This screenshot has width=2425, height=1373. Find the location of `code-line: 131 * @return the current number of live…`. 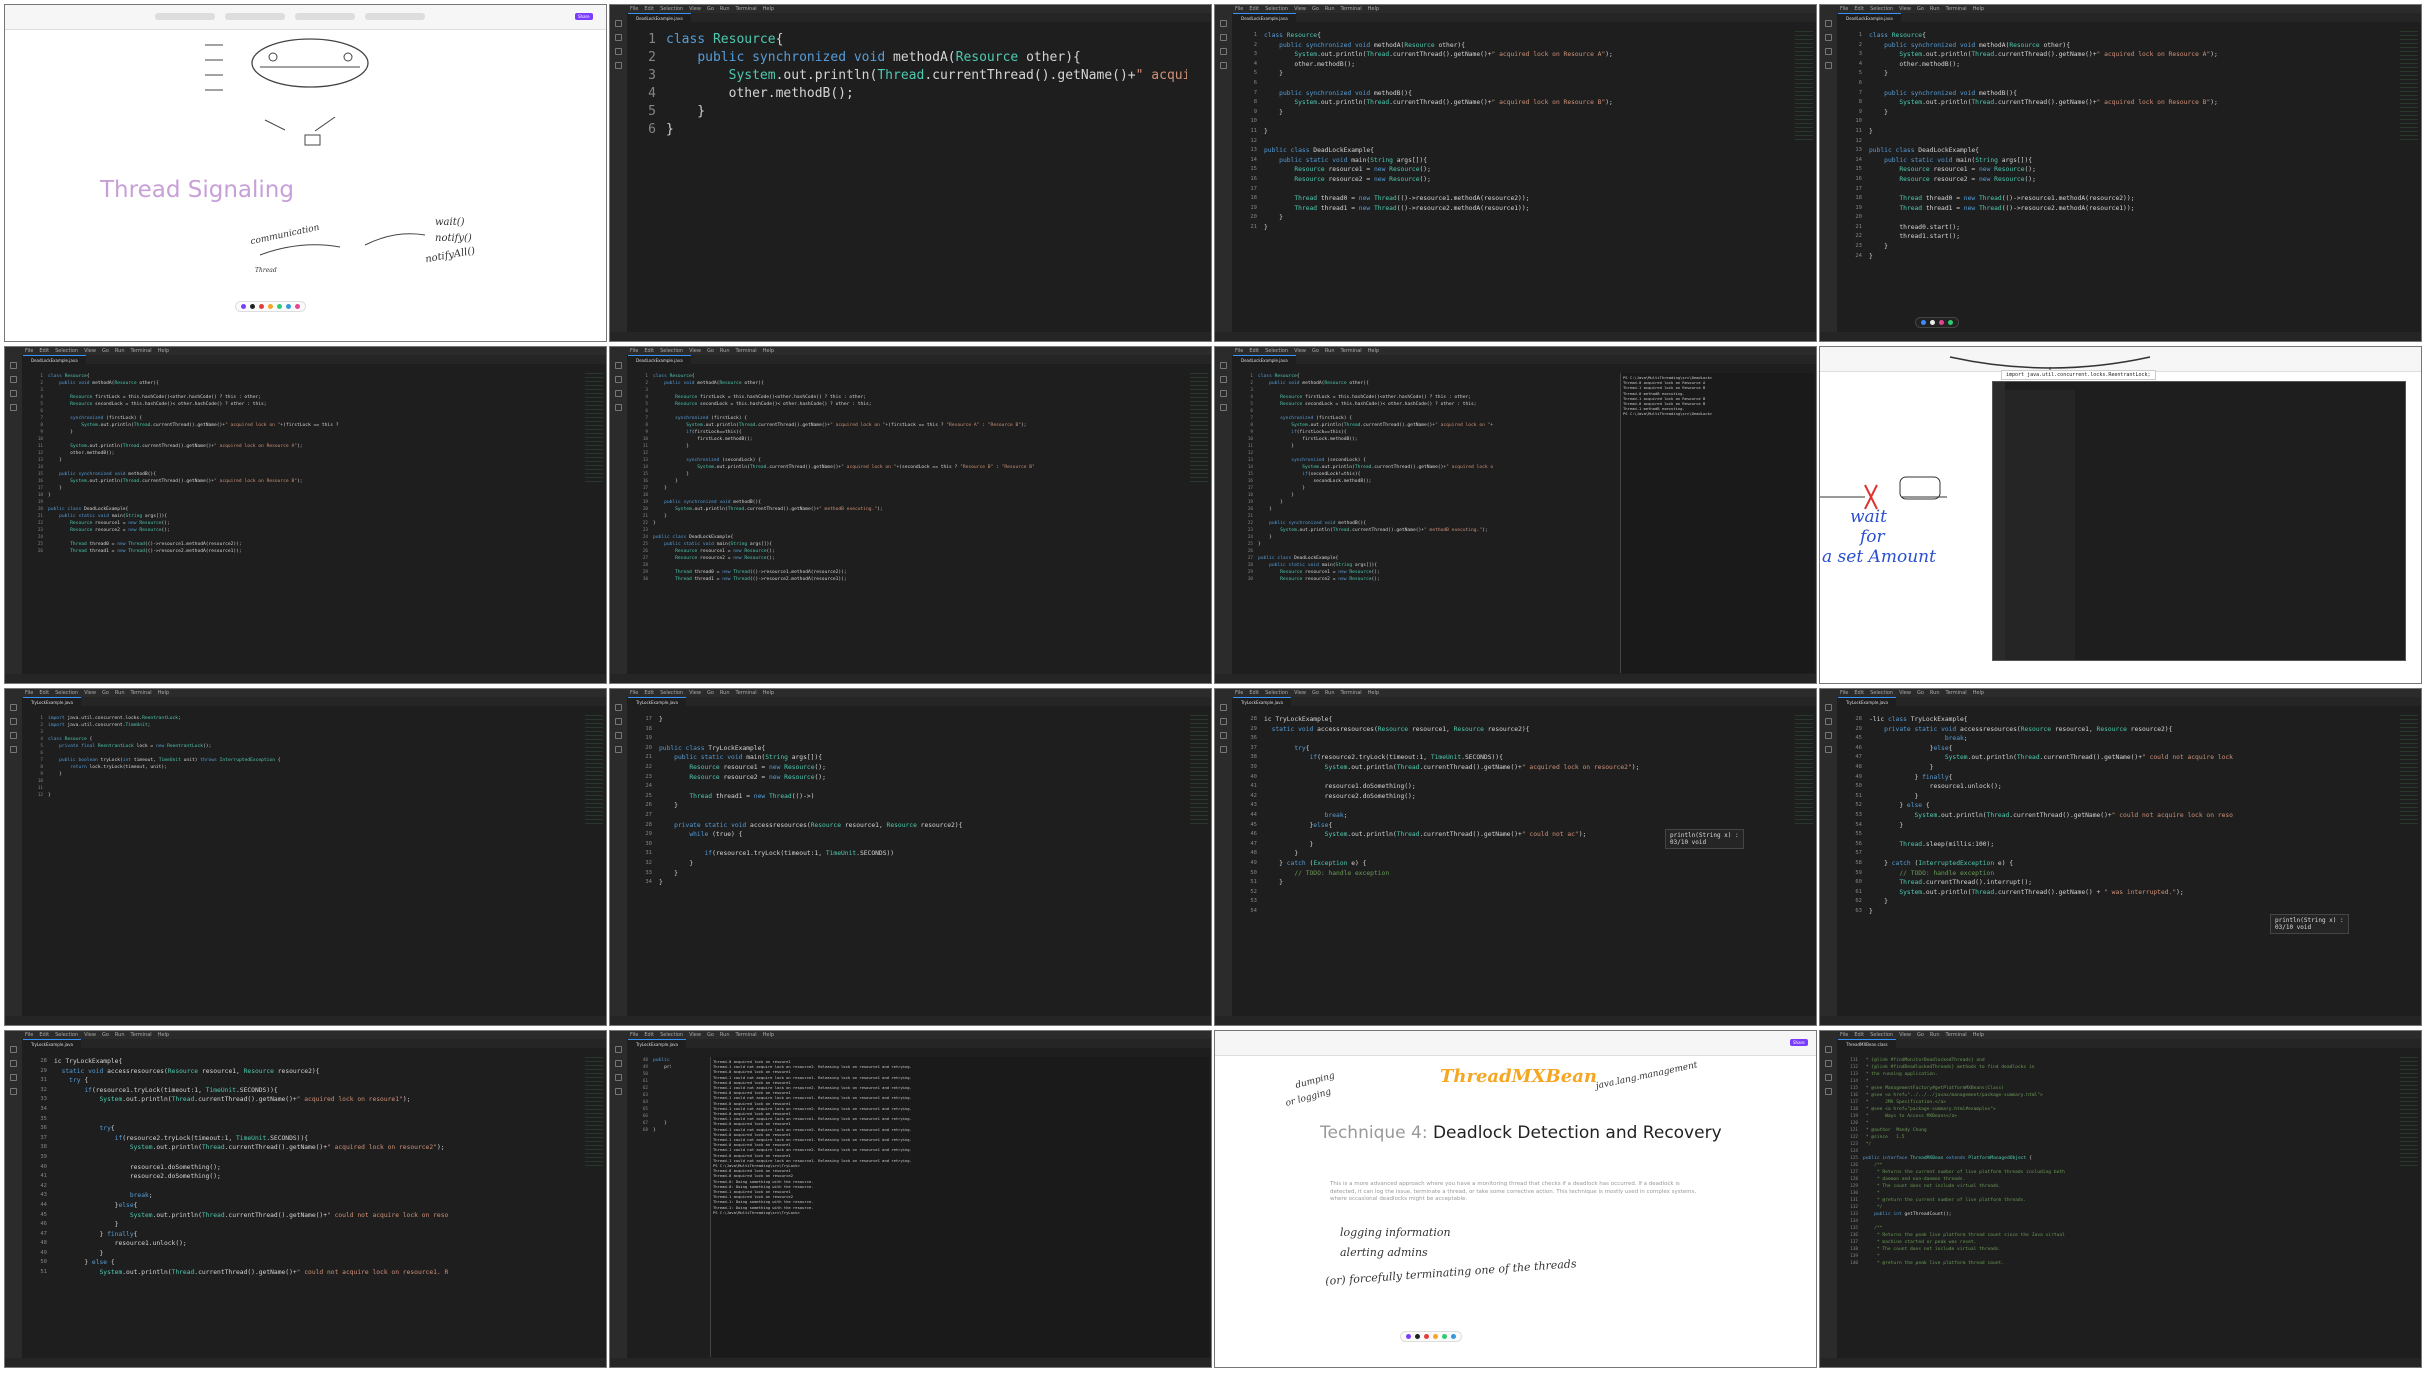

code-line: 131 * @return the current number of live… is located at coordinates (2117, 1200).